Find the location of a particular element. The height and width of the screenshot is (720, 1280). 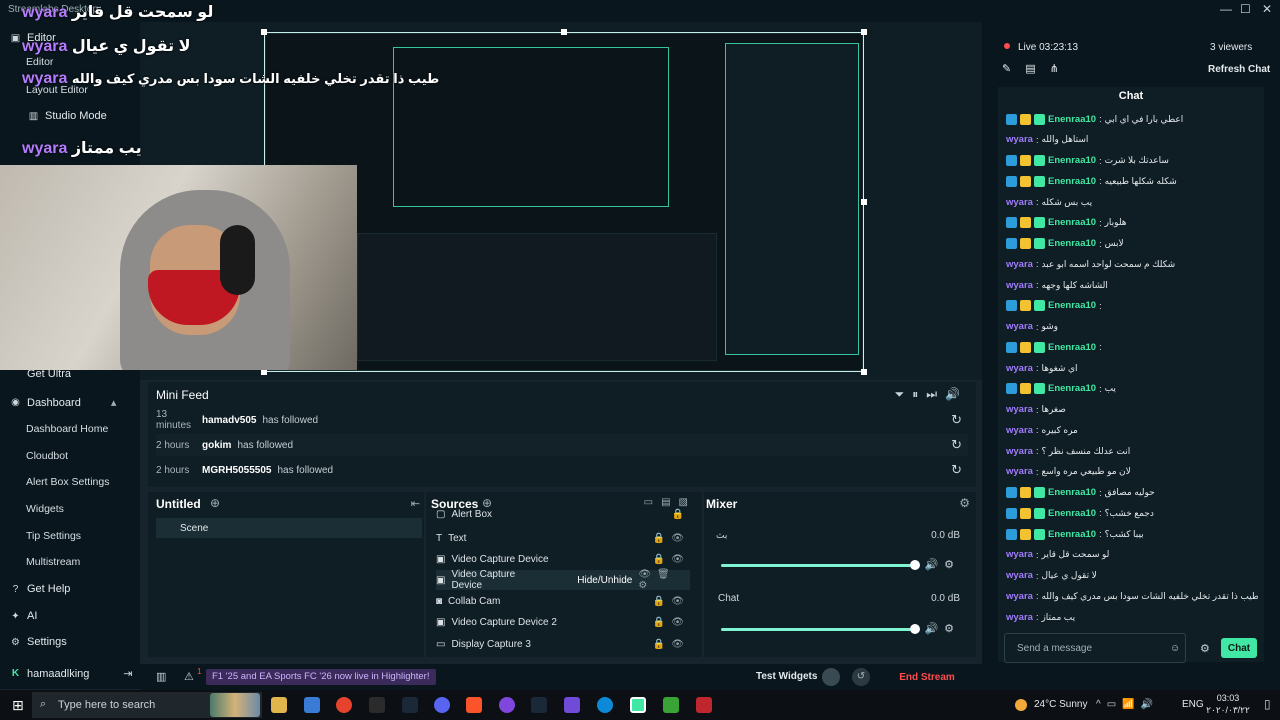

scene-transition-icon: ⇤ is located at coordinates (415, 503).